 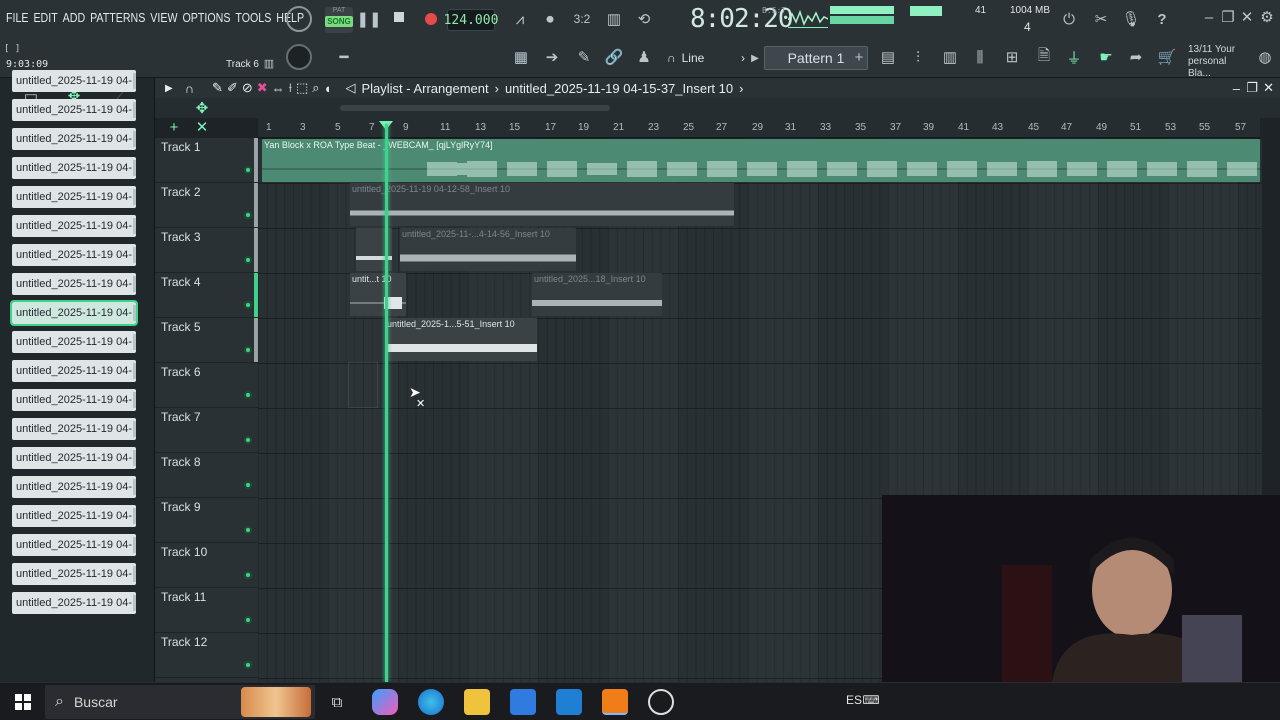 I want to click on playhead, so click(x=386, y=403).